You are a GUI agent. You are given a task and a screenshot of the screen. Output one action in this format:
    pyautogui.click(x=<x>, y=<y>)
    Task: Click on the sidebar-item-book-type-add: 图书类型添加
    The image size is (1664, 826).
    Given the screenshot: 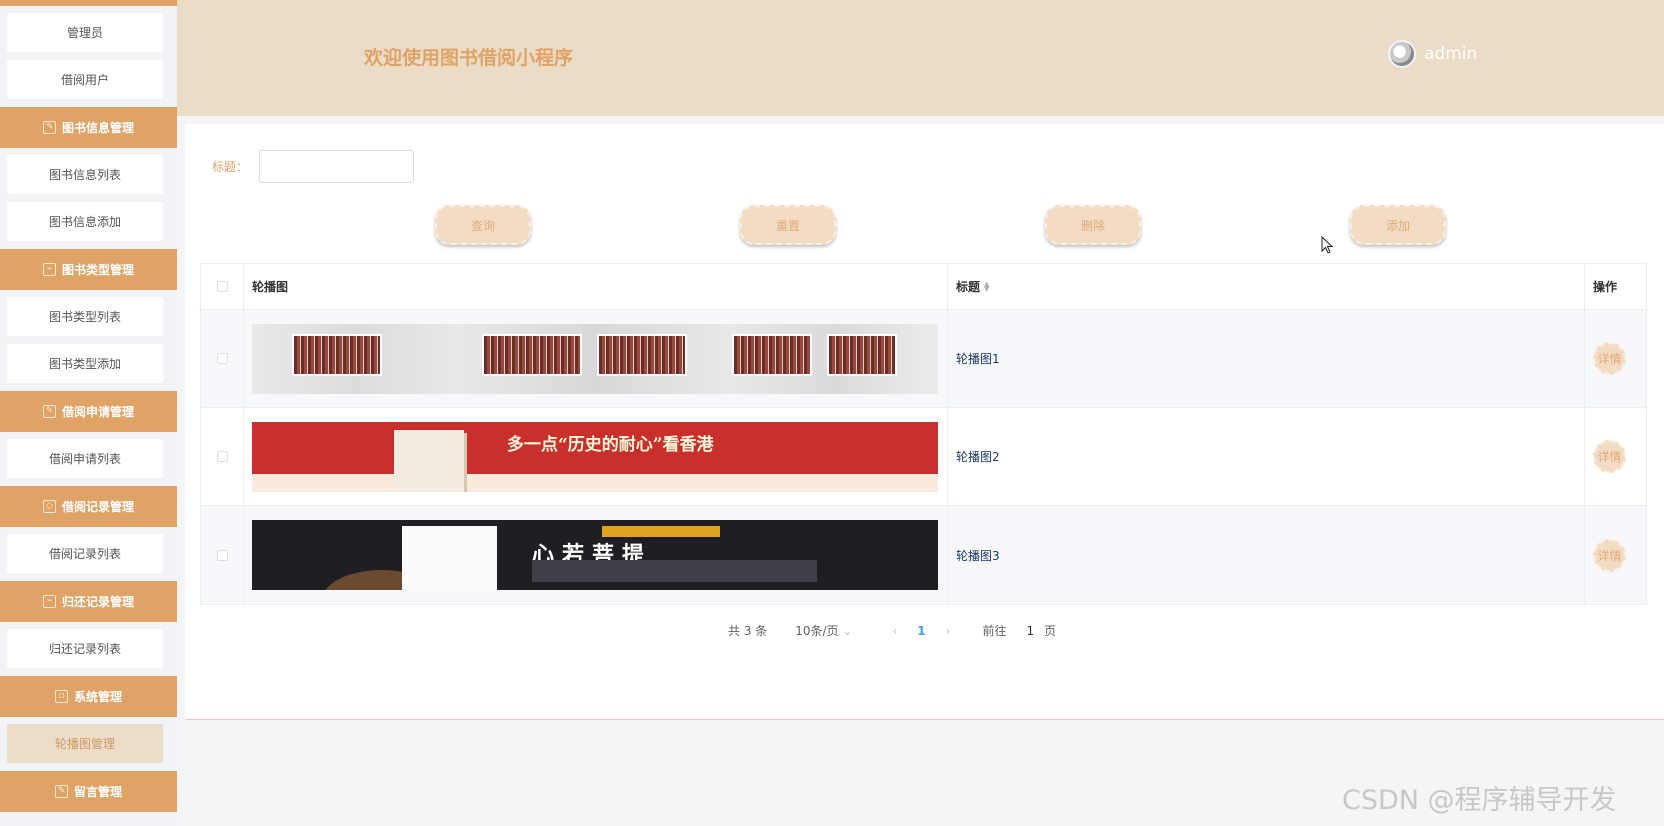 What is the action you would take?
    pyautogui.click(x=85, y=363)
    